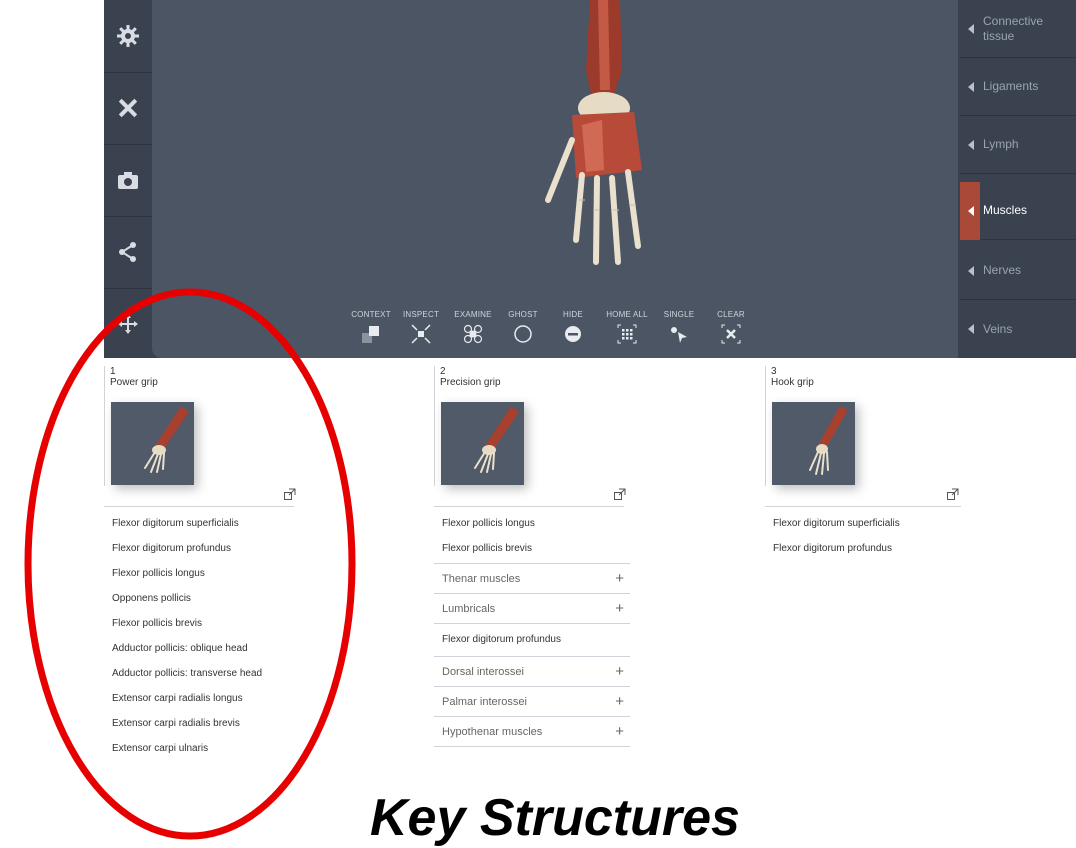  I want to click on tab-label: Lymph, so click(1001, 144).